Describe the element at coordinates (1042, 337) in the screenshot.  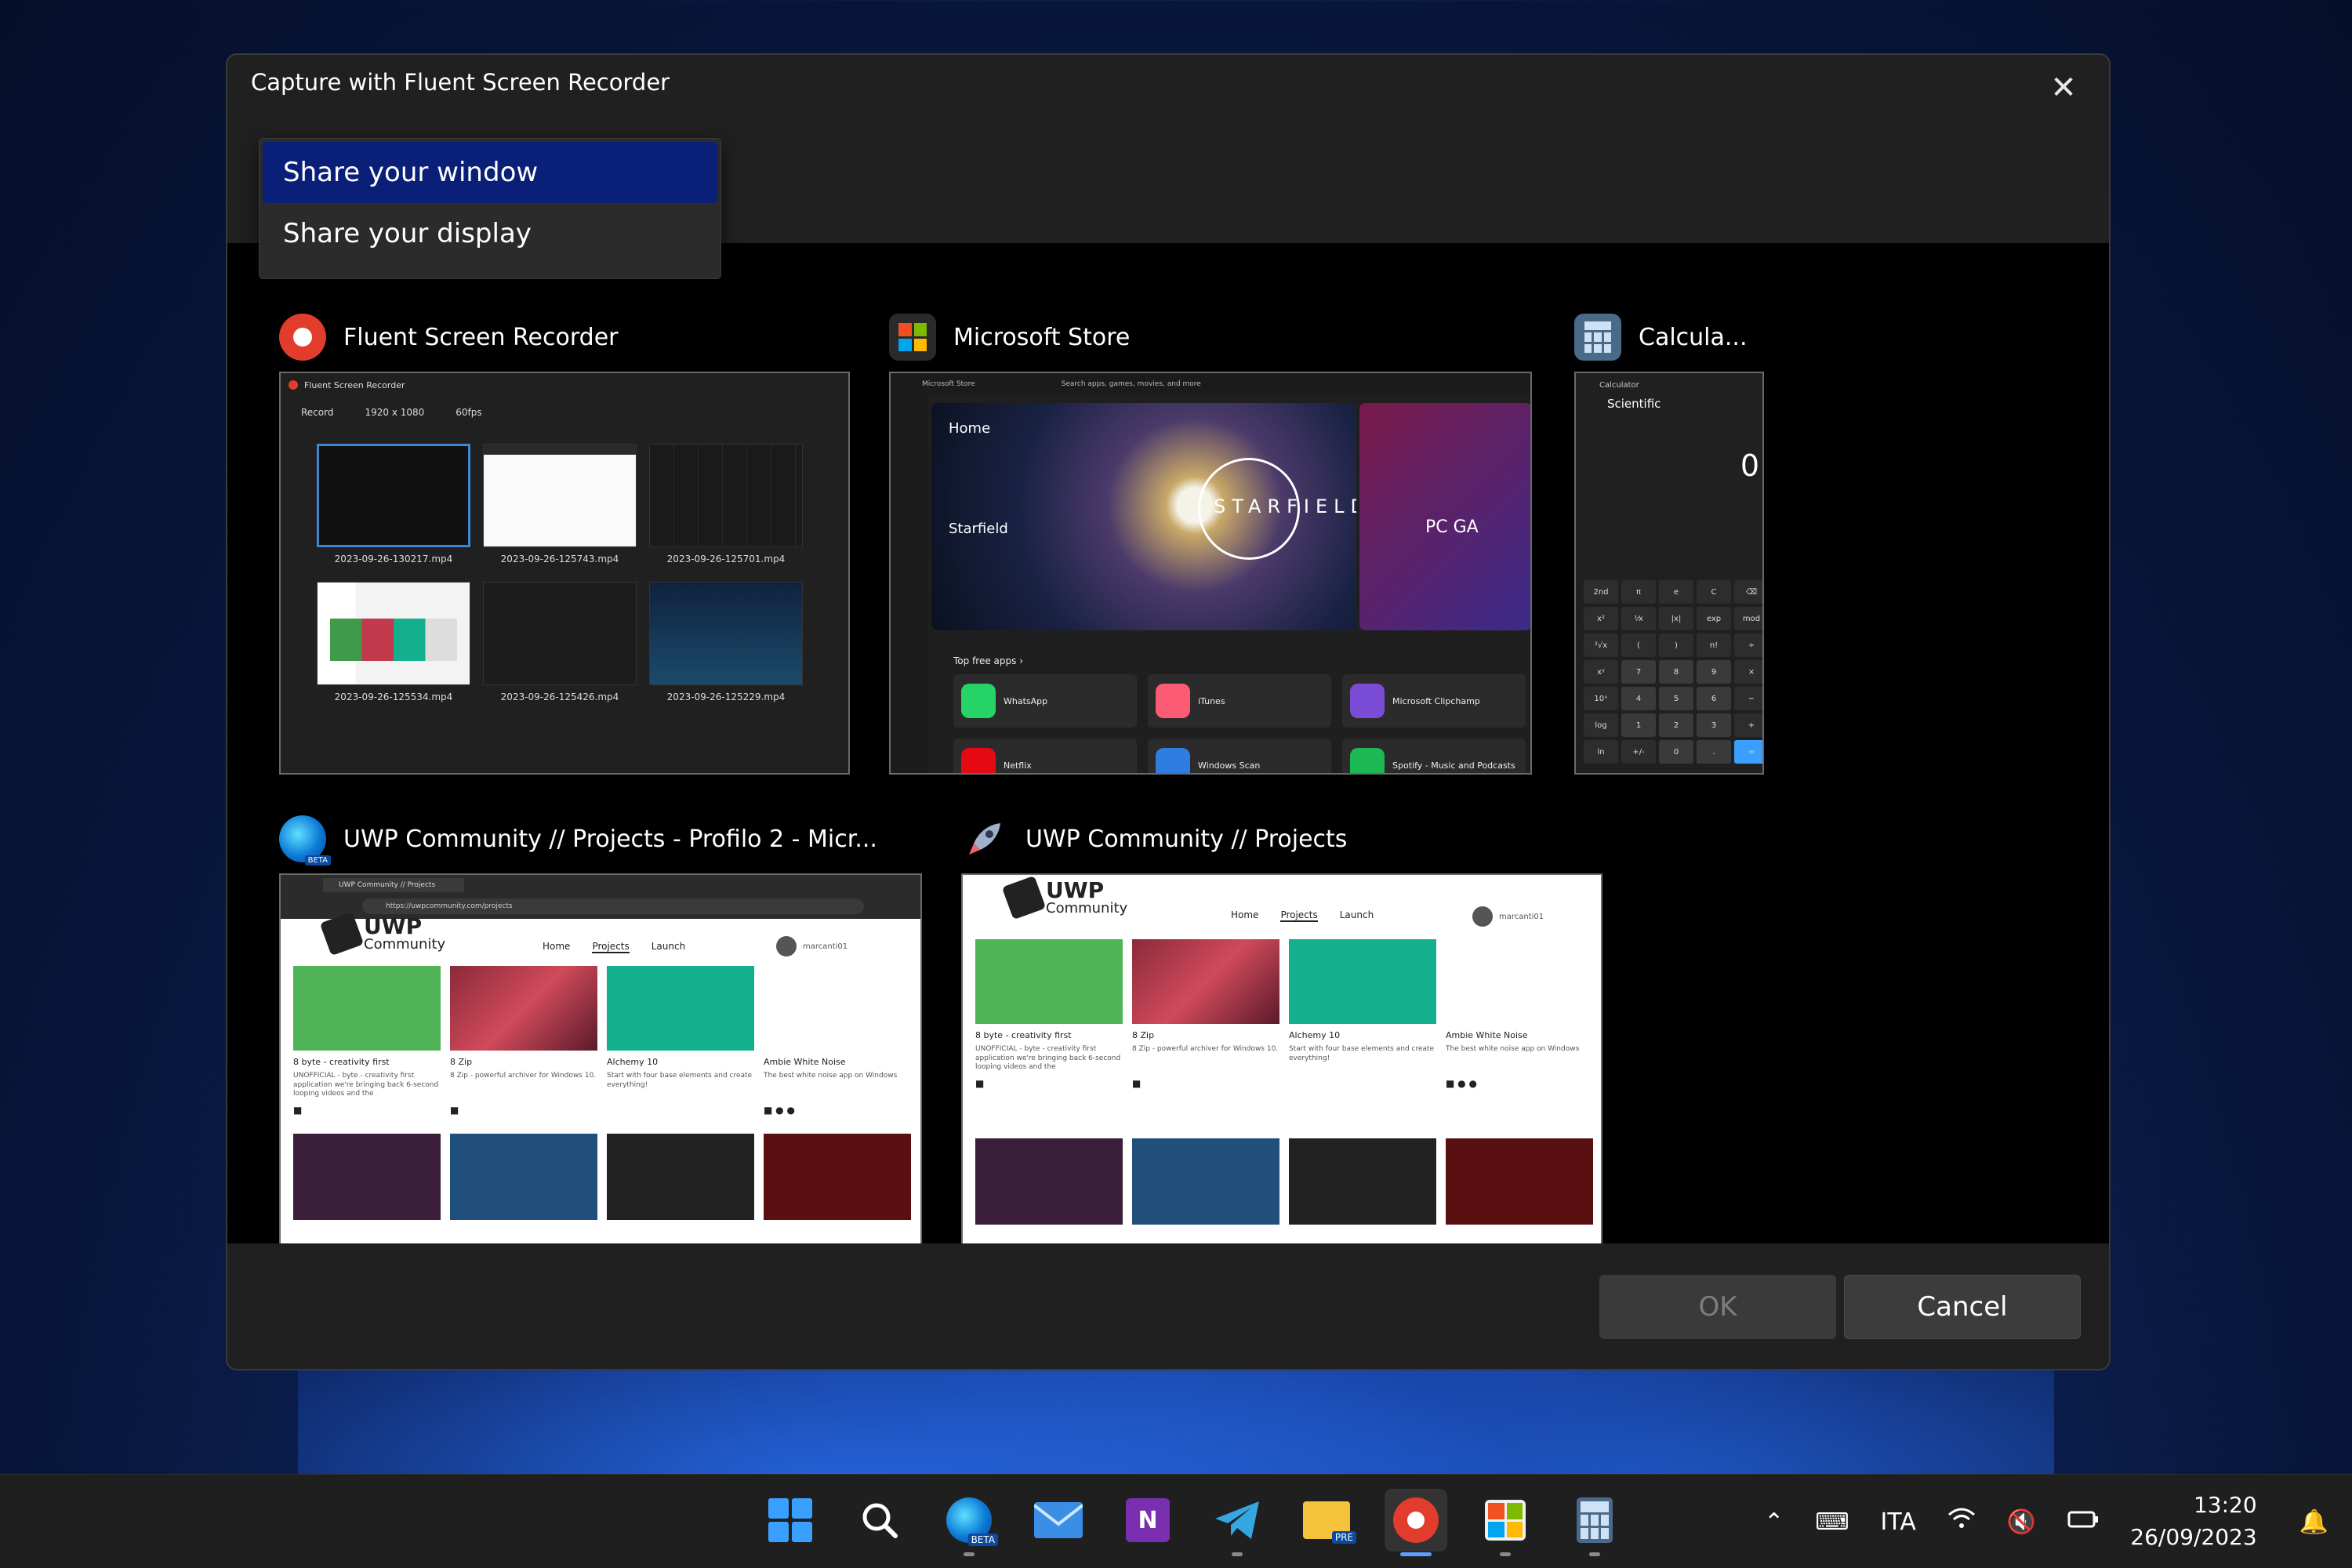
I see `window-title: Microsoft Store` at that location.